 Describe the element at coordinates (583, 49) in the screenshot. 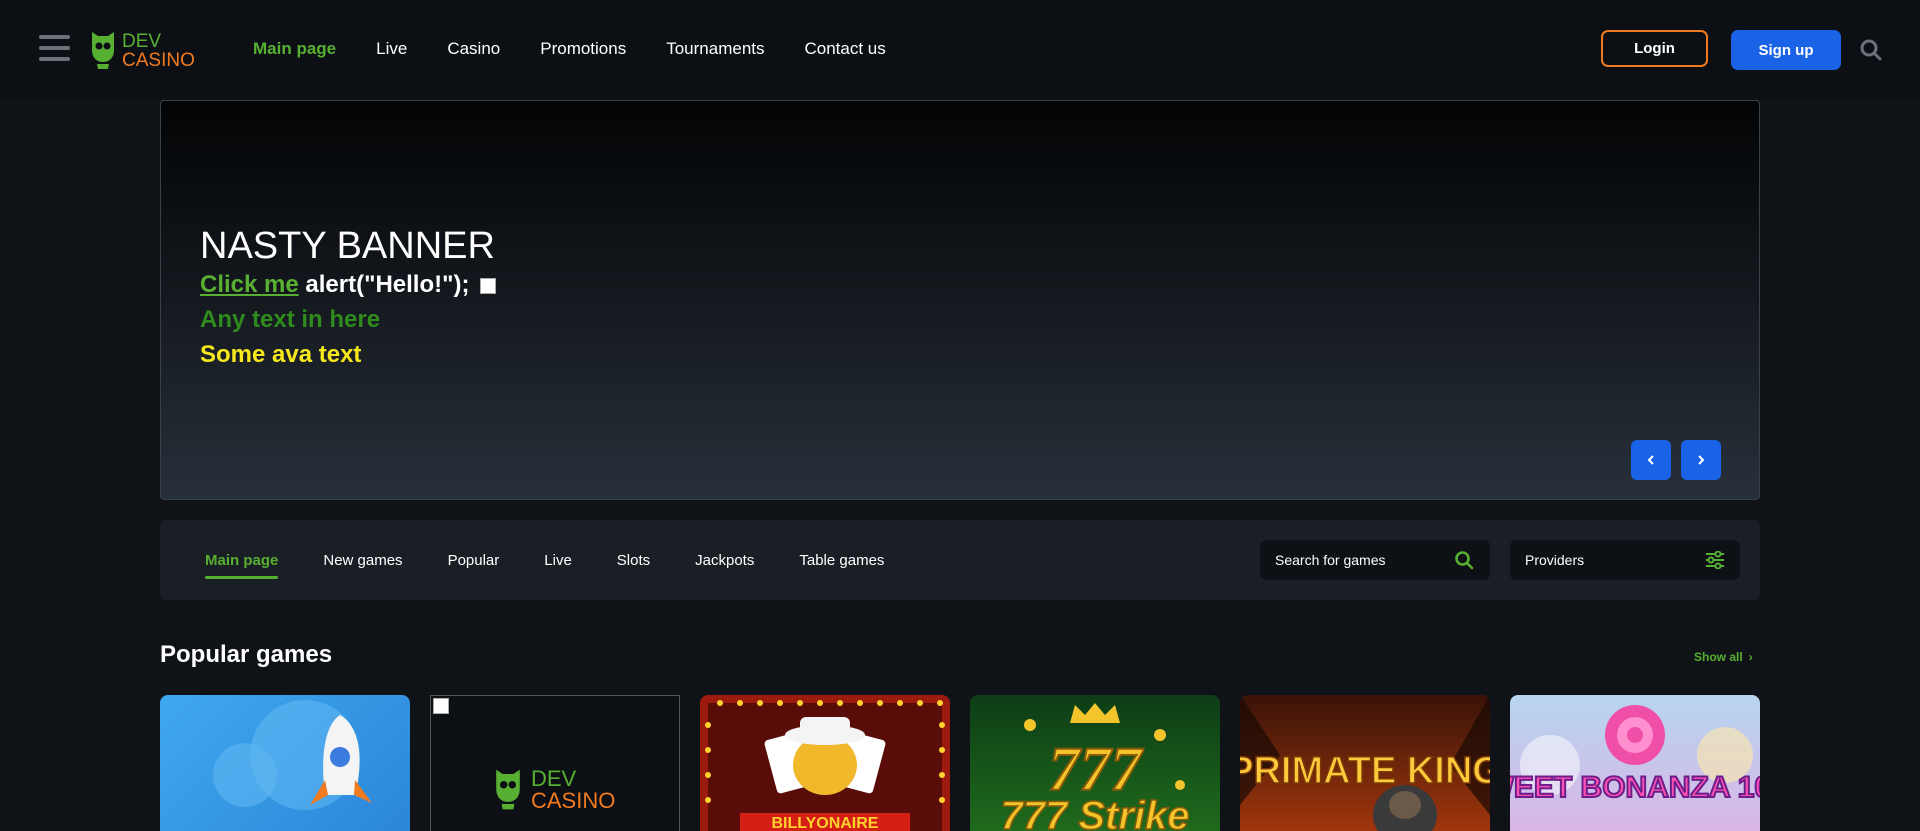

I see `nav-promotions: Promotions` at that location.